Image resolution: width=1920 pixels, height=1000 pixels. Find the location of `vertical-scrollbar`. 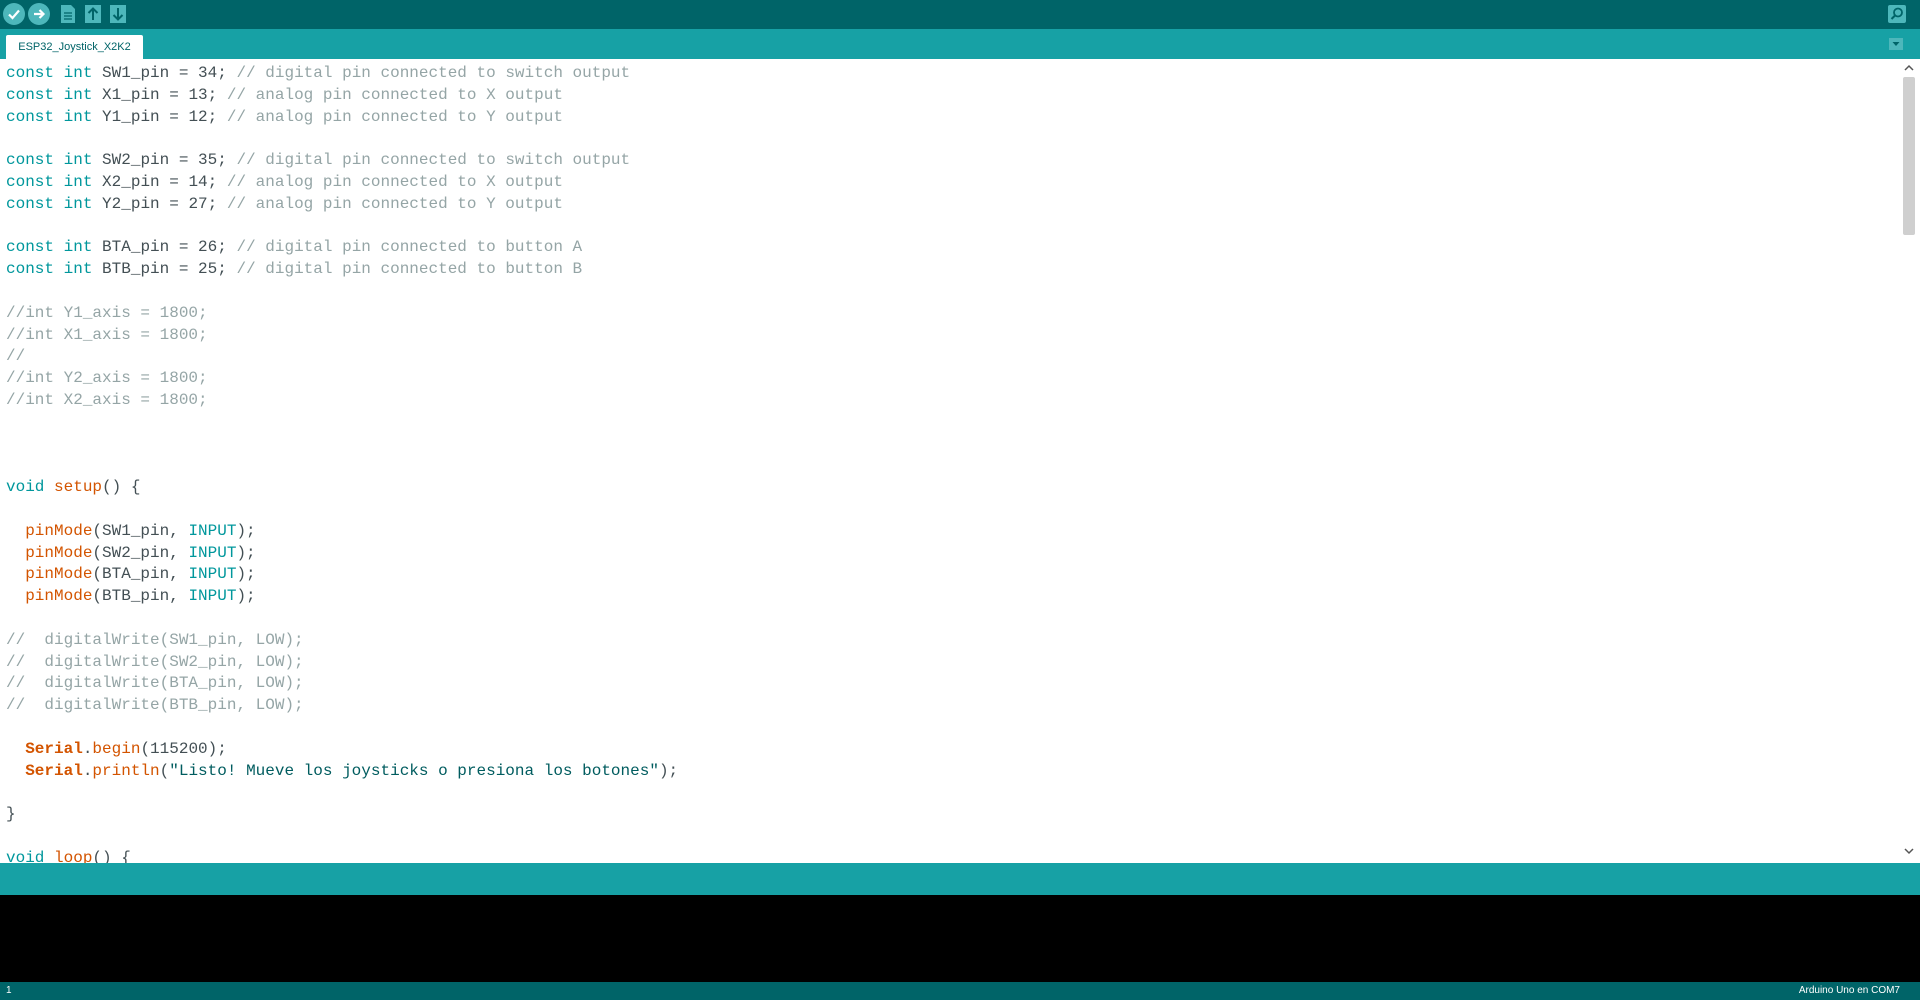

vertical-scrollbar is located at coordinates (1909, 461).